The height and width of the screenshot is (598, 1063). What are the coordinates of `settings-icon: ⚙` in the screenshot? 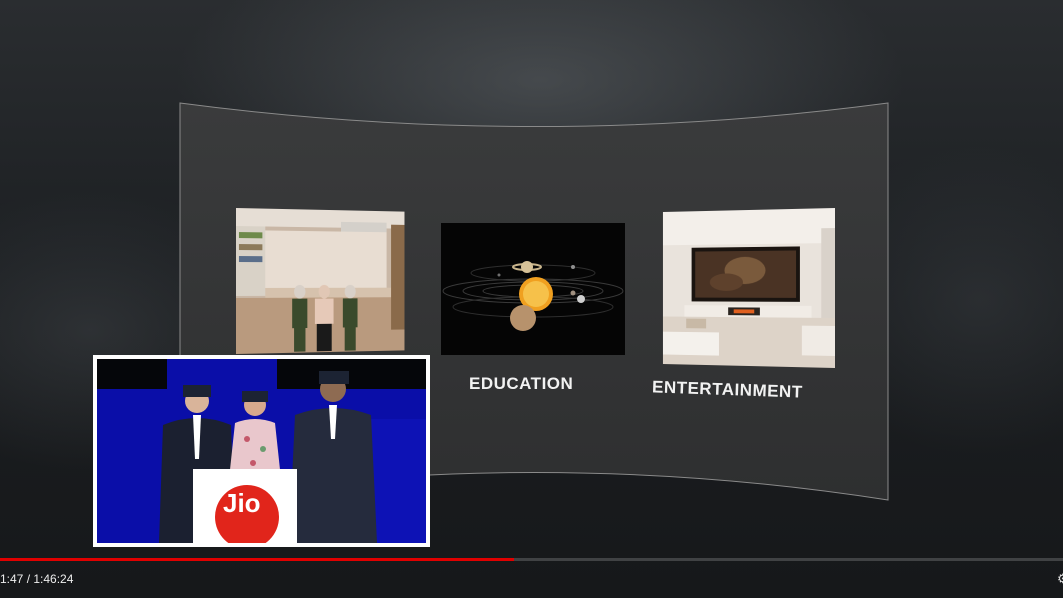 It's located at (1060, 579).